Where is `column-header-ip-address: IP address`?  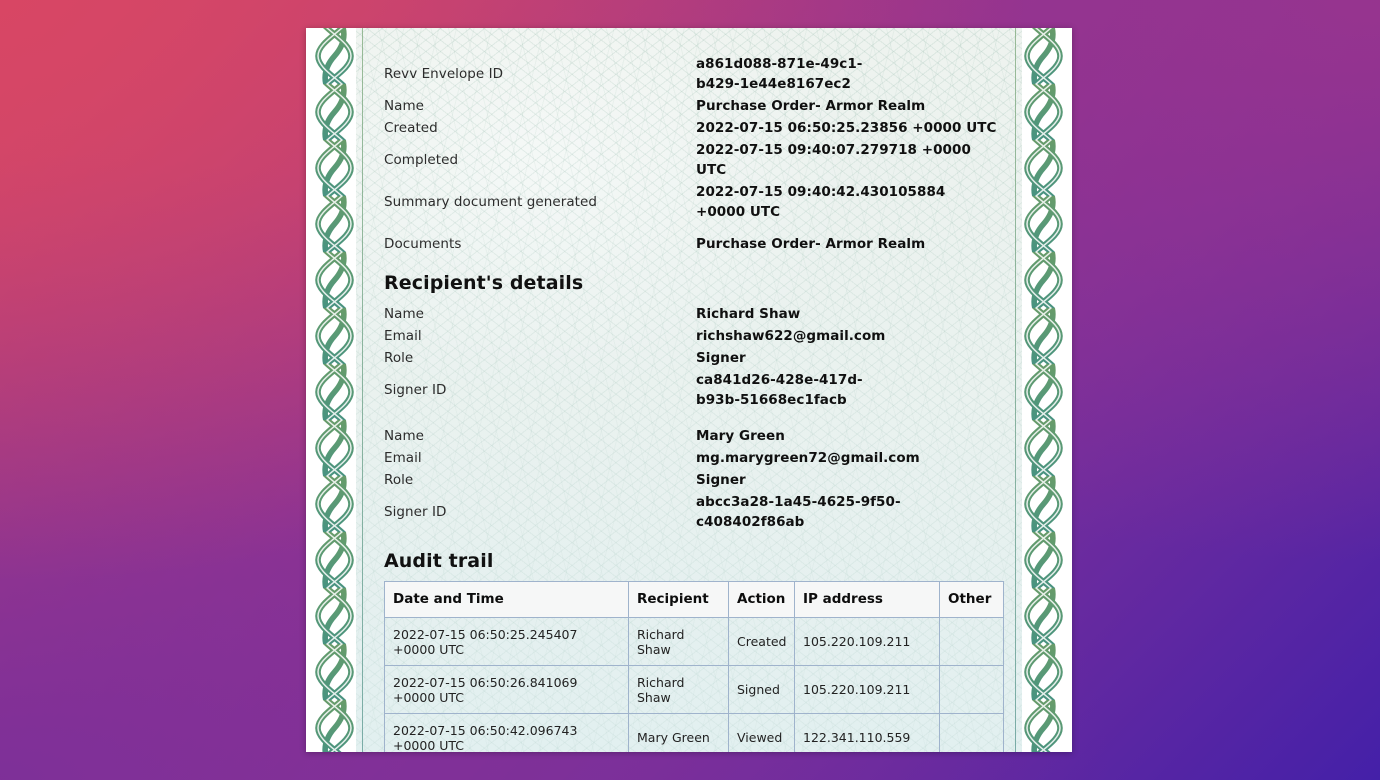 column-header-ip-address: IP address is located at coordinates (867, 599).